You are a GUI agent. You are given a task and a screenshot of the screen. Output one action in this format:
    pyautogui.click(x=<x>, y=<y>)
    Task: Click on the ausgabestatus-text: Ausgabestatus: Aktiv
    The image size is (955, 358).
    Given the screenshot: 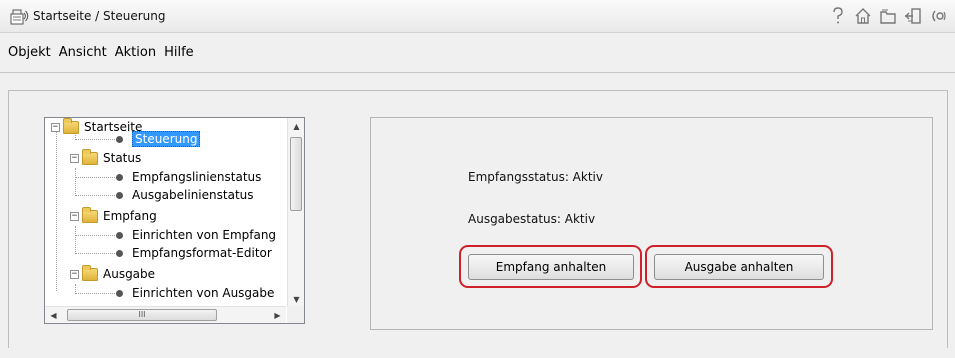 What is the action you would take?
    pyautogui.click(x=532, y=219)
    